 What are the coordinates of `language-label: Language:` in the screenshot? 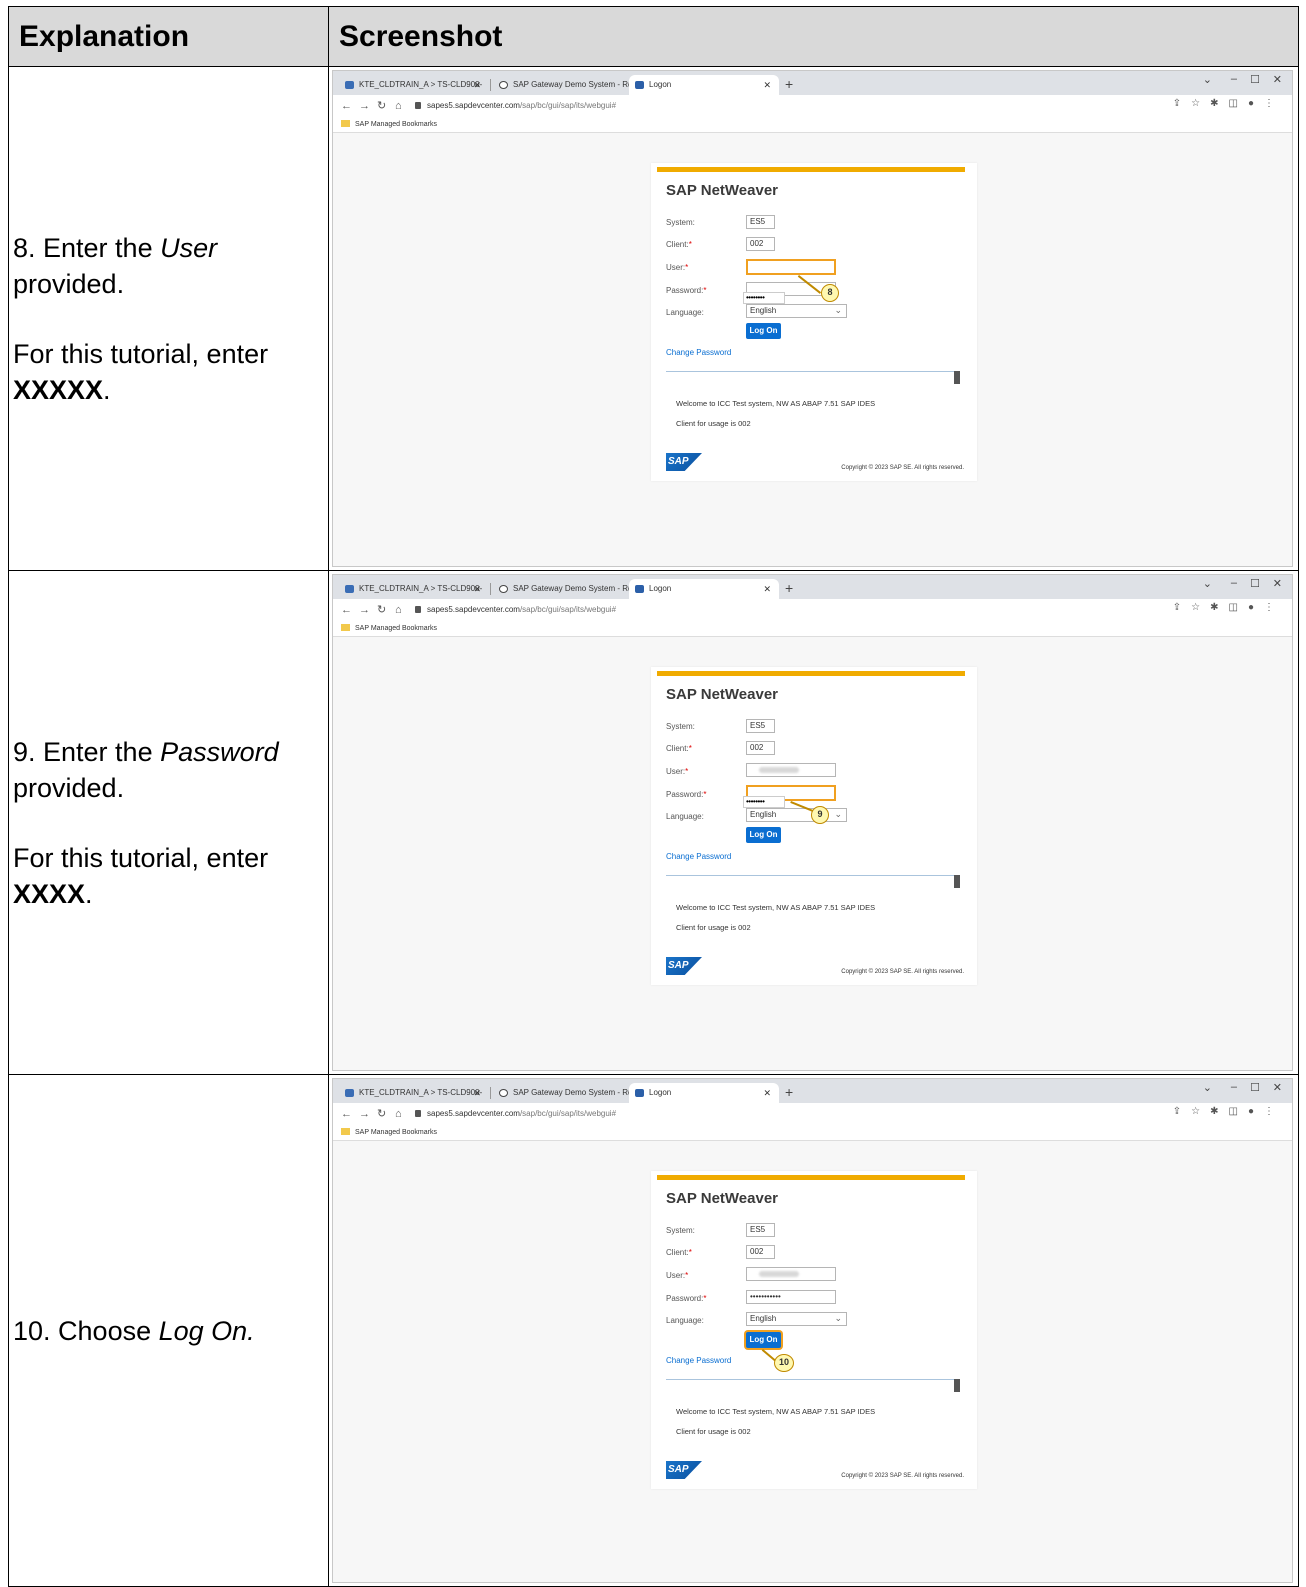 It's located at (685, 1320).